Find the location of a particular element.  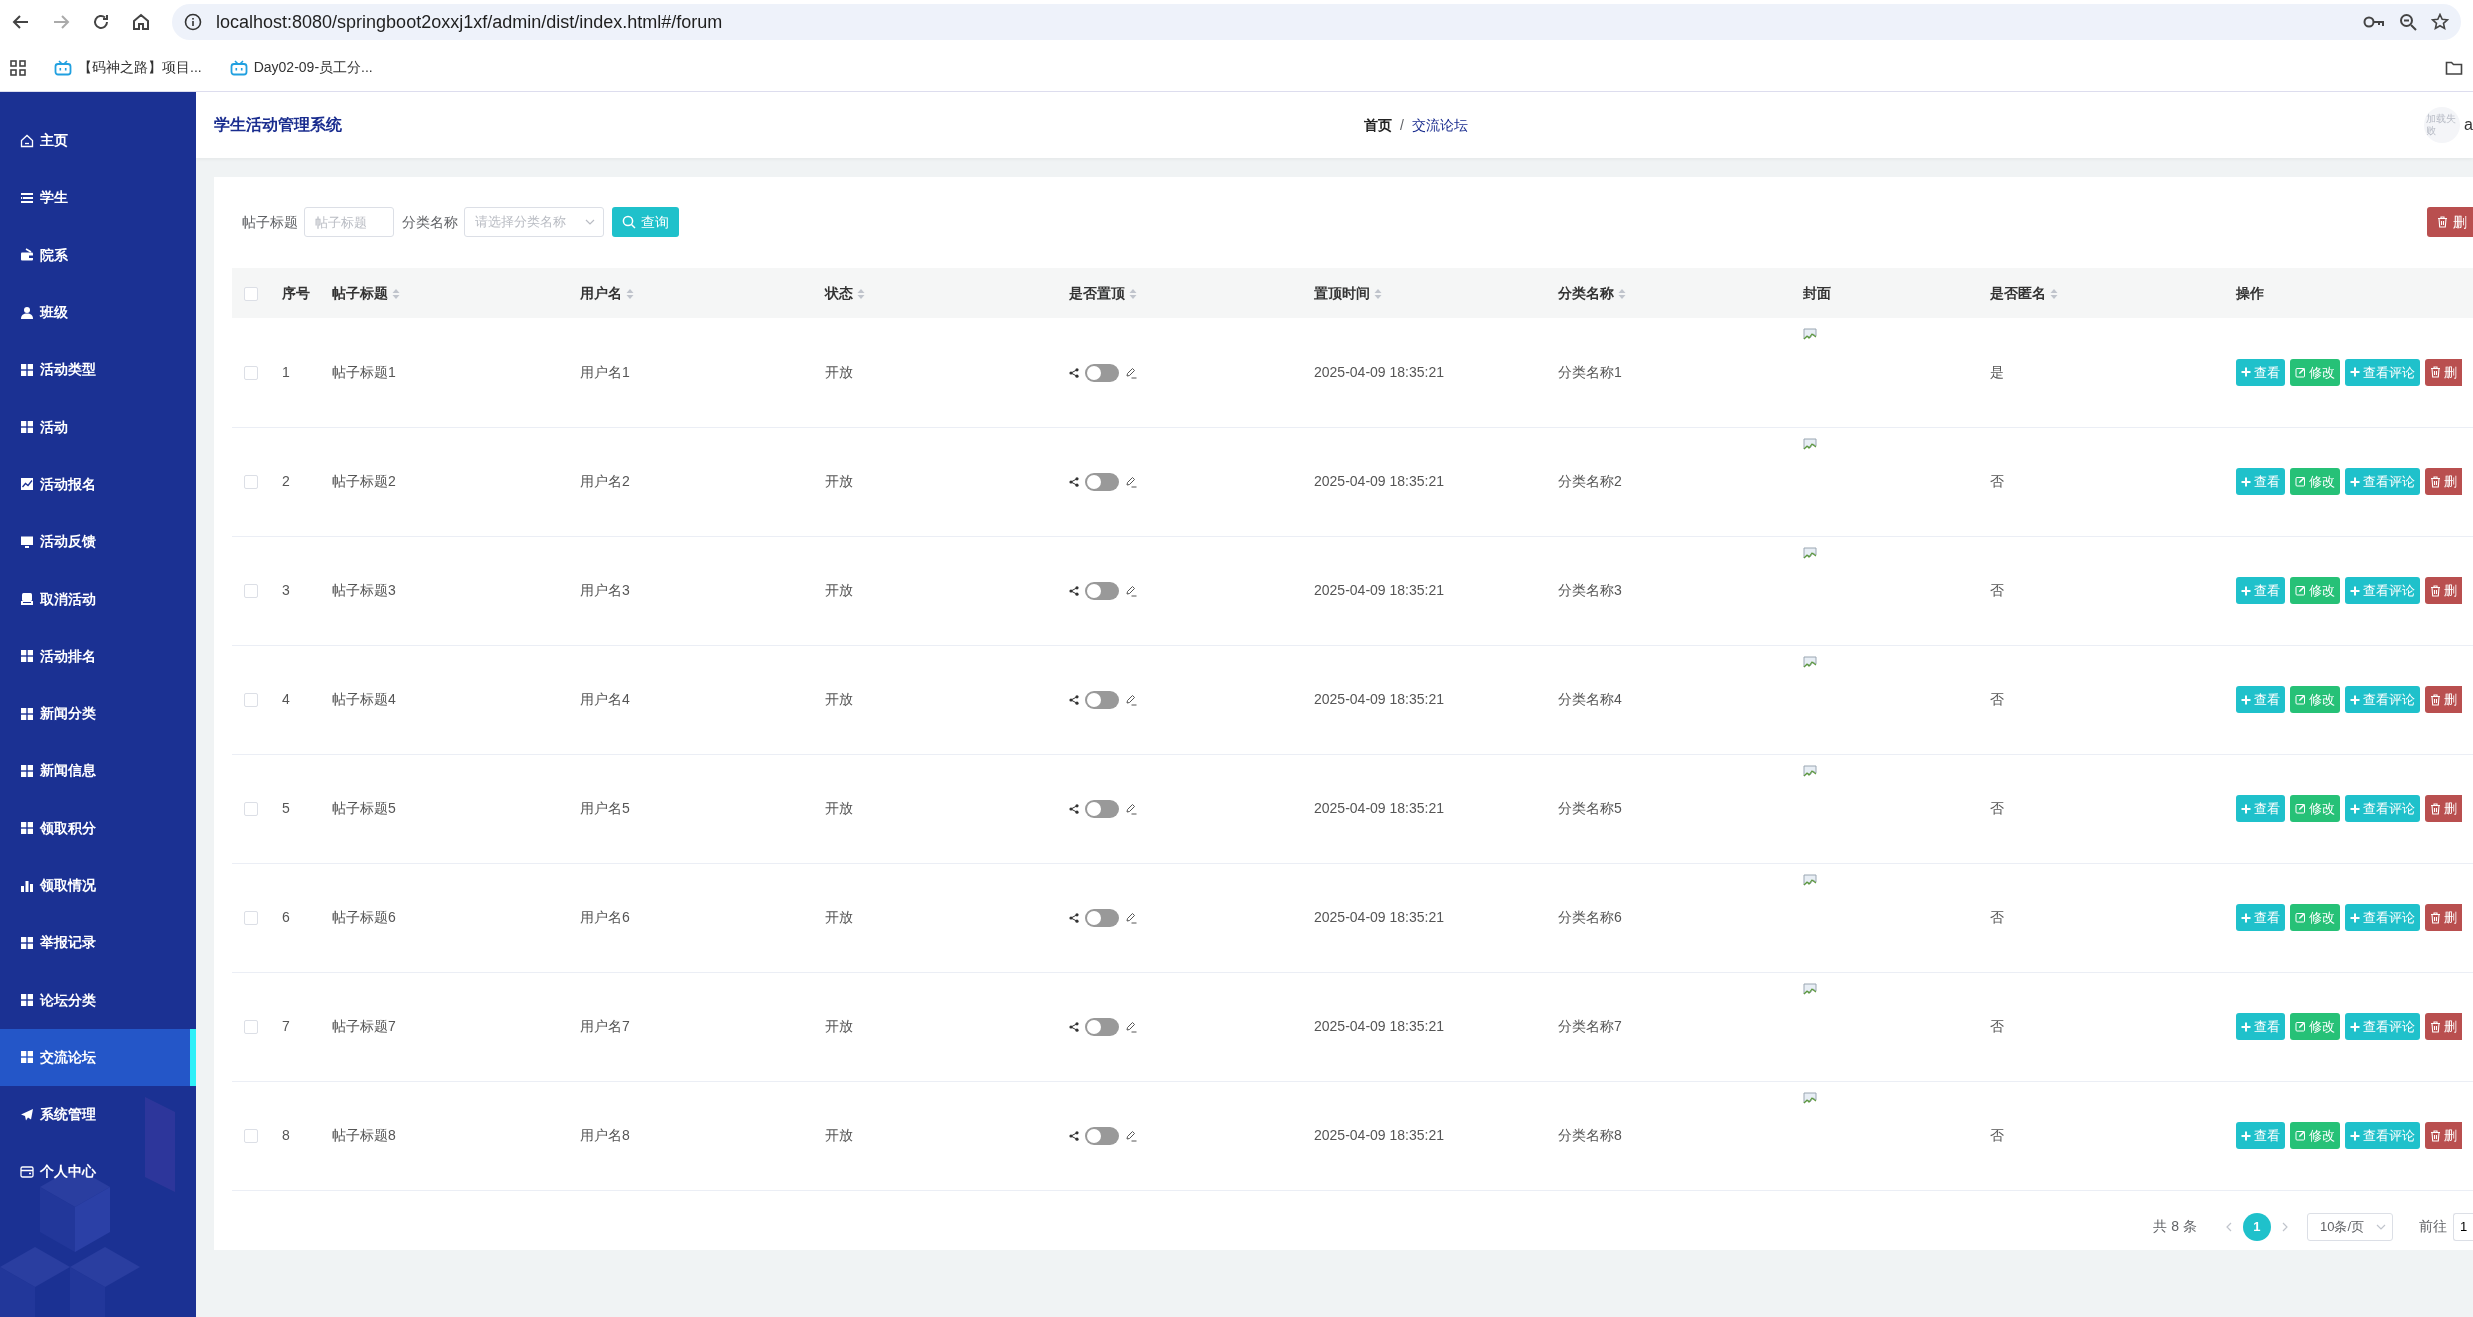

sidebar-item: 活动 is located at coordinates (98, 427).